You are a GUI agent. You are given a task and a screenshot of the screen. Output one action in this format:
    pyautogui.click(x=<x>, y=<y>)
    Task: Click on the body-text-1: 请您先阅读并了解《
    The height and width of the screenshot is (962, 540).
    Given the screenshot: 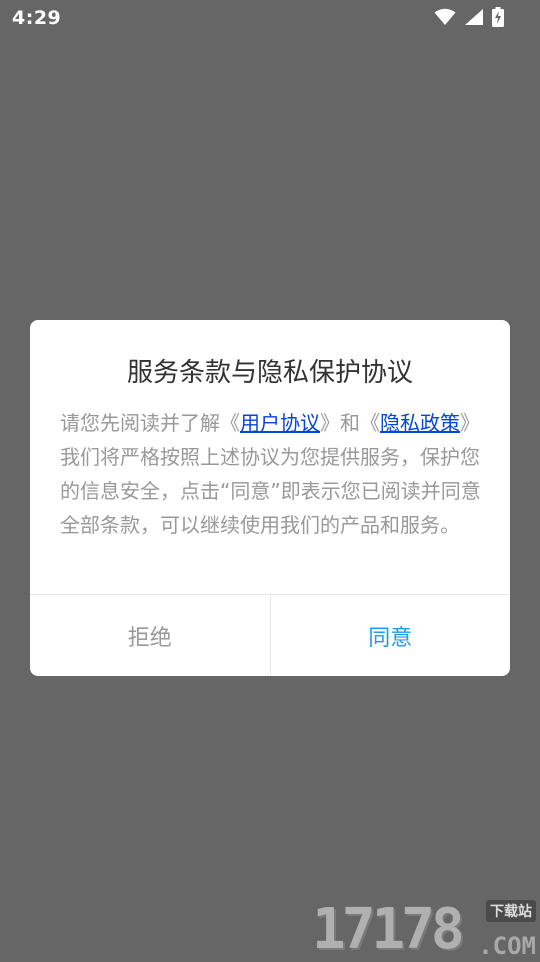 What is the action you would take?
    pyautogui.click(x=150, y=423)
    